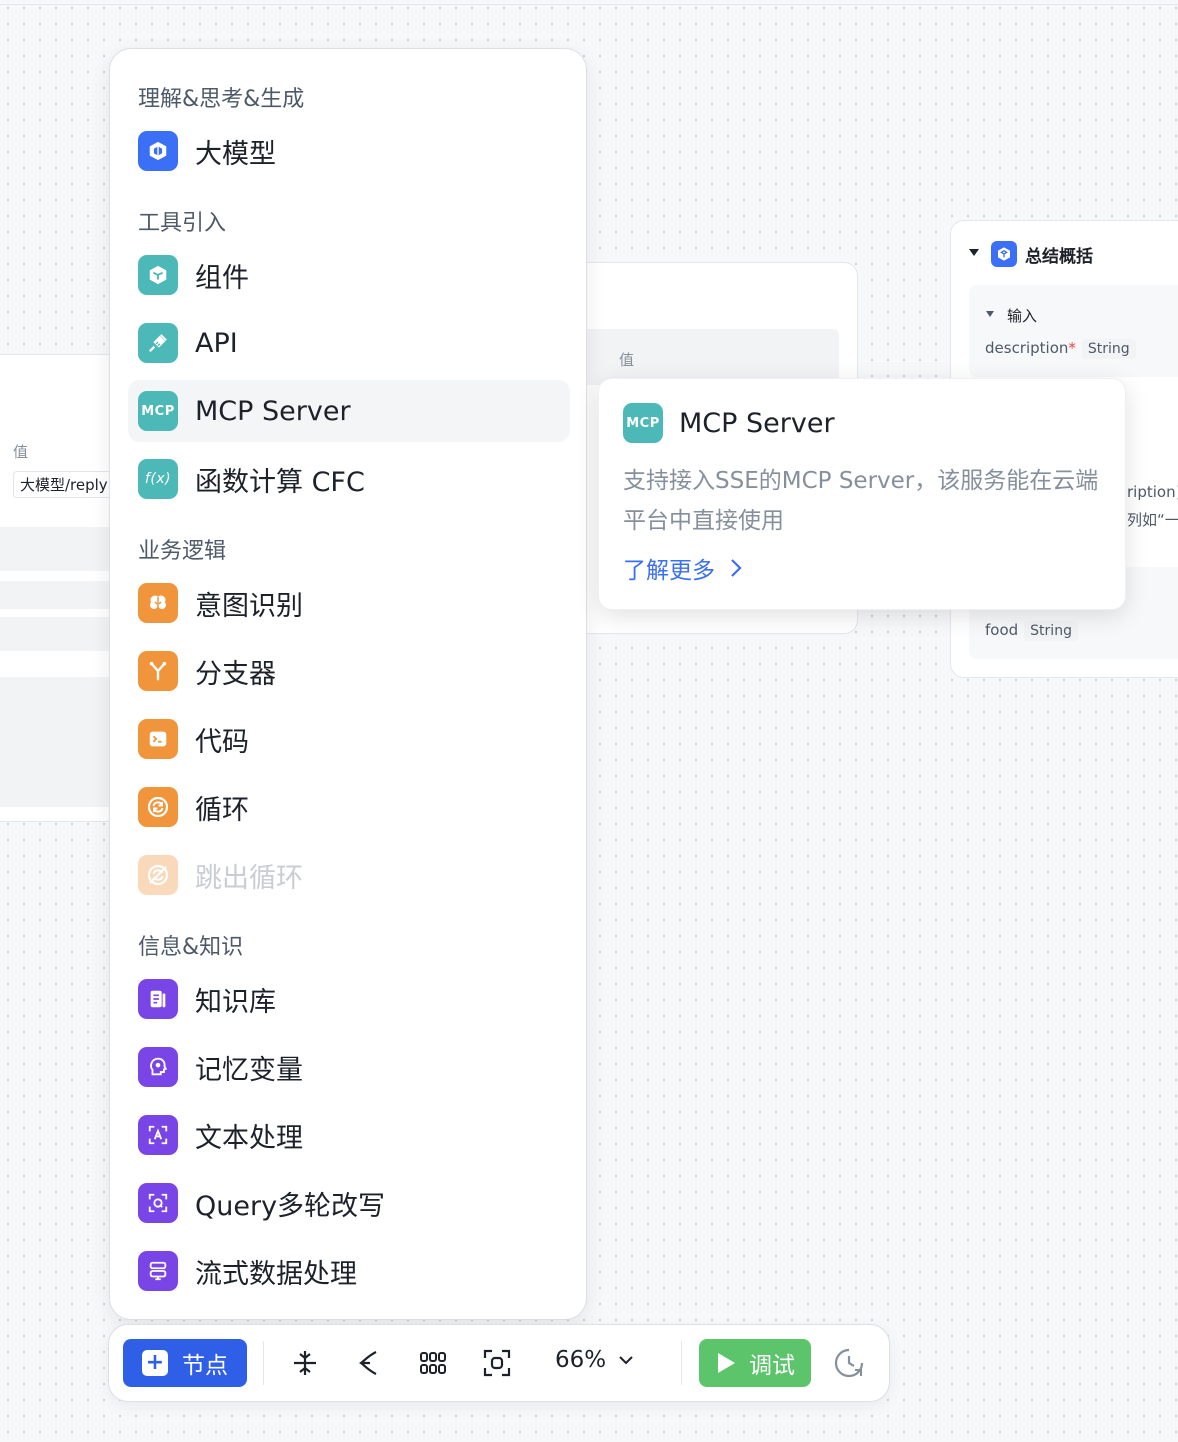 The height and width of the screenshot is (1442, 1178). What do you see at coordinates (349, 479) in the screenshot?
I see `menu-item-cfc: f(x) 函数计算 CFC` at bounding box center [349, 479].